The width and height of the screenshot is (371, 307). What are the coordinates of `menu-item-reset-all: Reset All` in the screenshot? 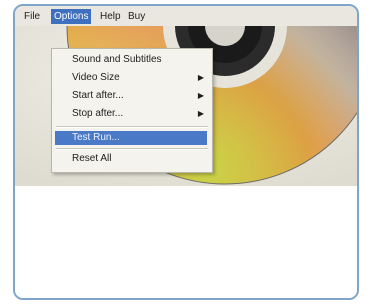 It's located at (132, 159).